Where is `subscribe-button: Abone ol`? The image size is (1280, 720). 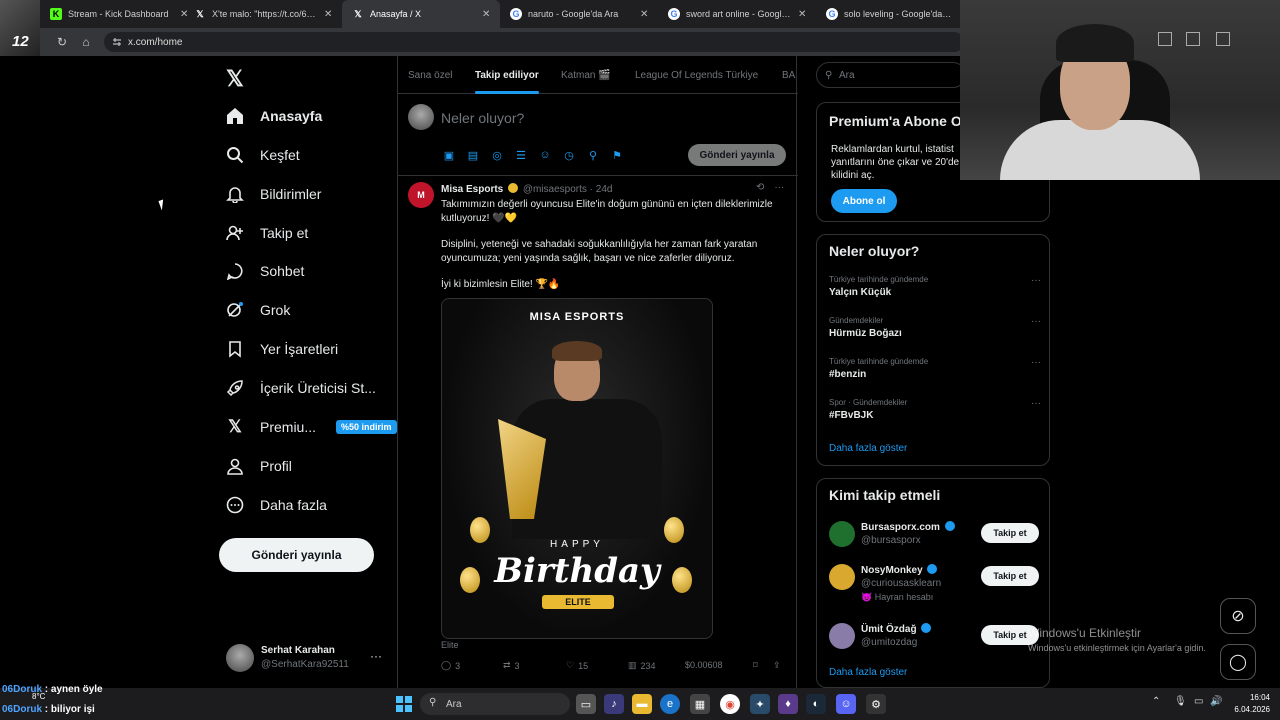
subscribe-button: Abone ol is located at coordinates (864, 201).